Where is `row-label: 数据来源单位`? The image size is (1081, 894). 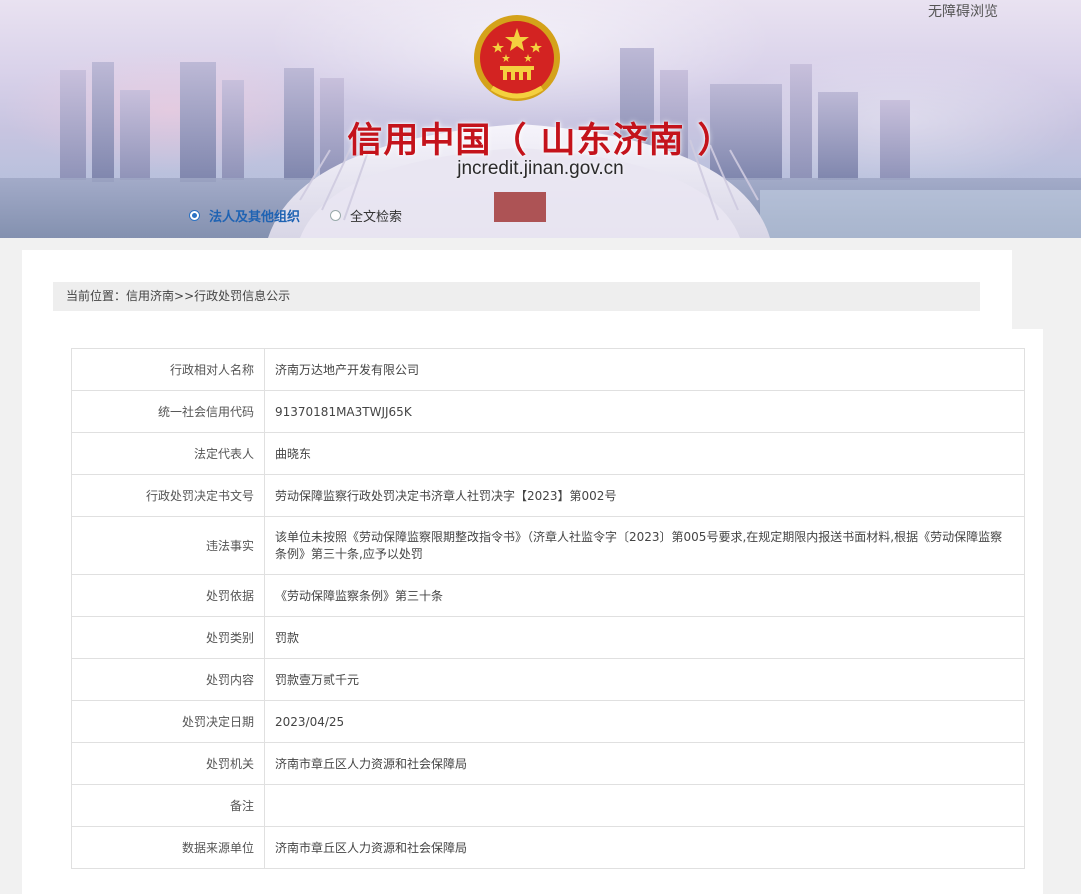 row-label: 数据来源单位 is located at coordinates (168, 847).